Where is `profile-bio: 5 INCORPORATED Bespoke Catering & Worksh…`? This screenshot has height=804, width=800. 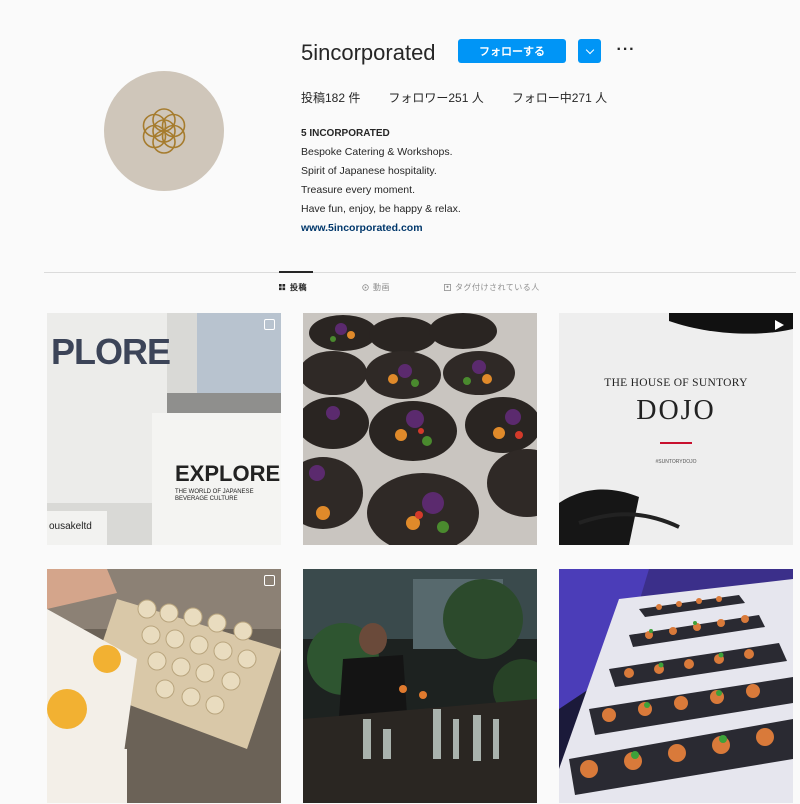 profile-bio: 5 INCORPORATED Bespoke Catering & Worksh… is located at coordinates (381, 181).